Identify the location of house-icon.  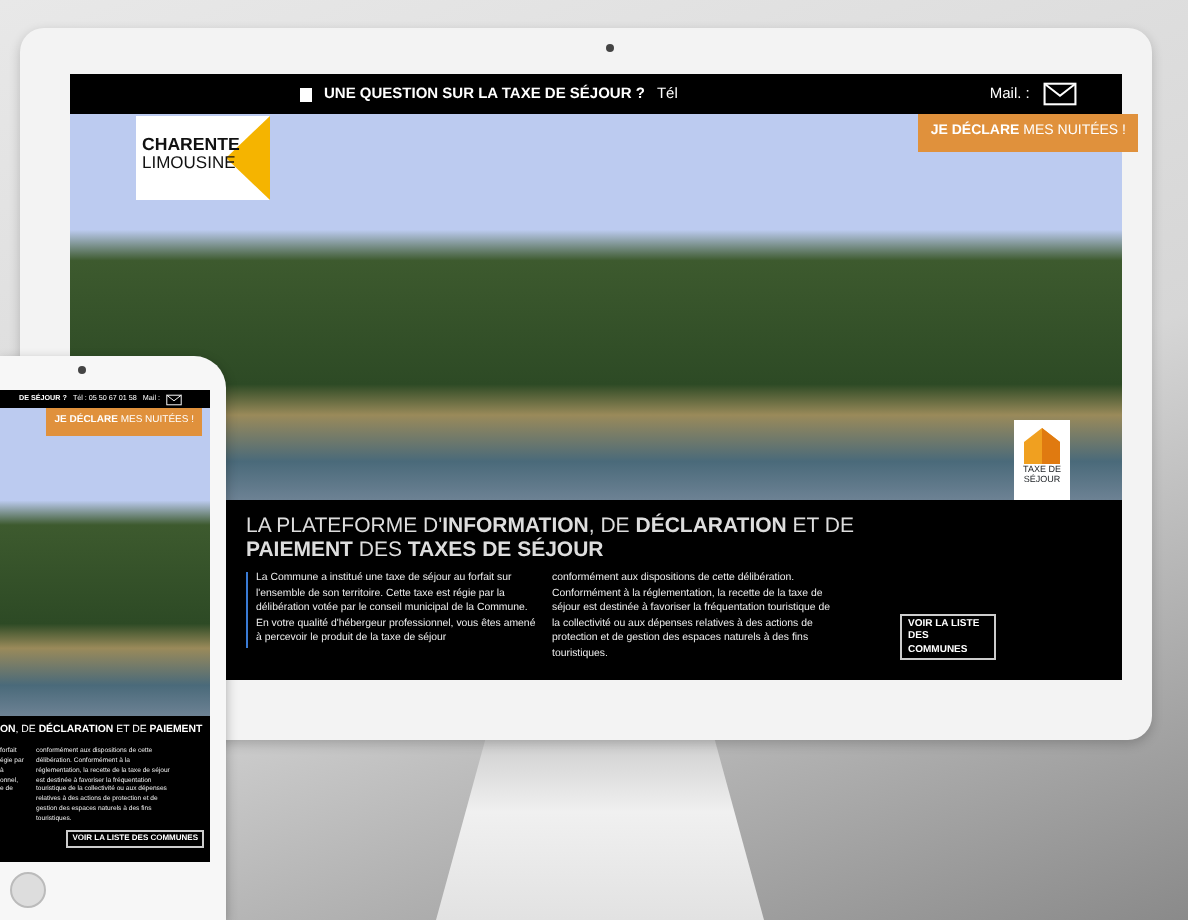
(1042, 446).